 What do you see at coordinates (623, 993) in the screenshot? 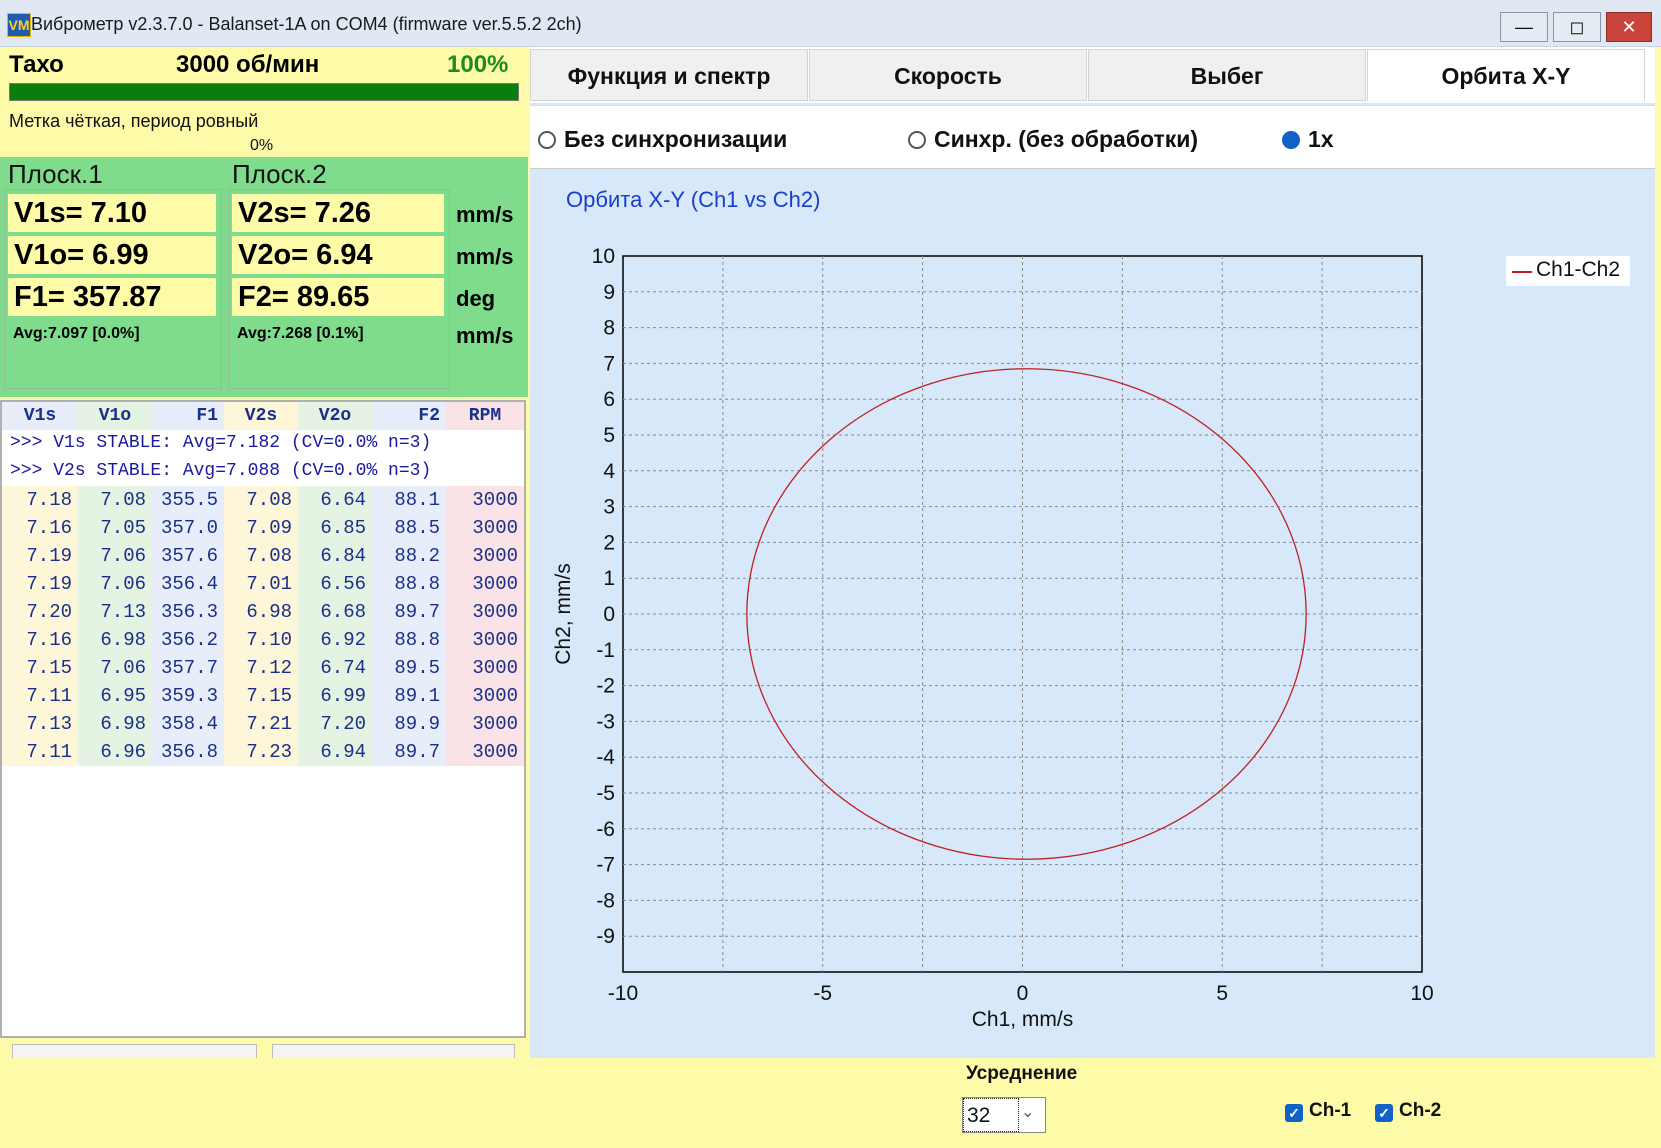
I see `x-tick-label: -10` at bounding box center [623, 993].